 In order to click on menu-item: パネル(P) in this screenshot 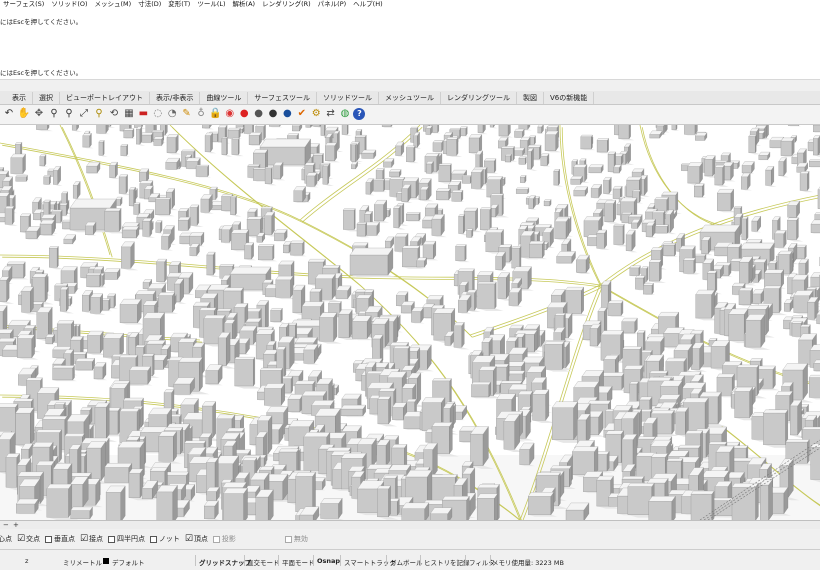, I will do `click(333, 4)`.